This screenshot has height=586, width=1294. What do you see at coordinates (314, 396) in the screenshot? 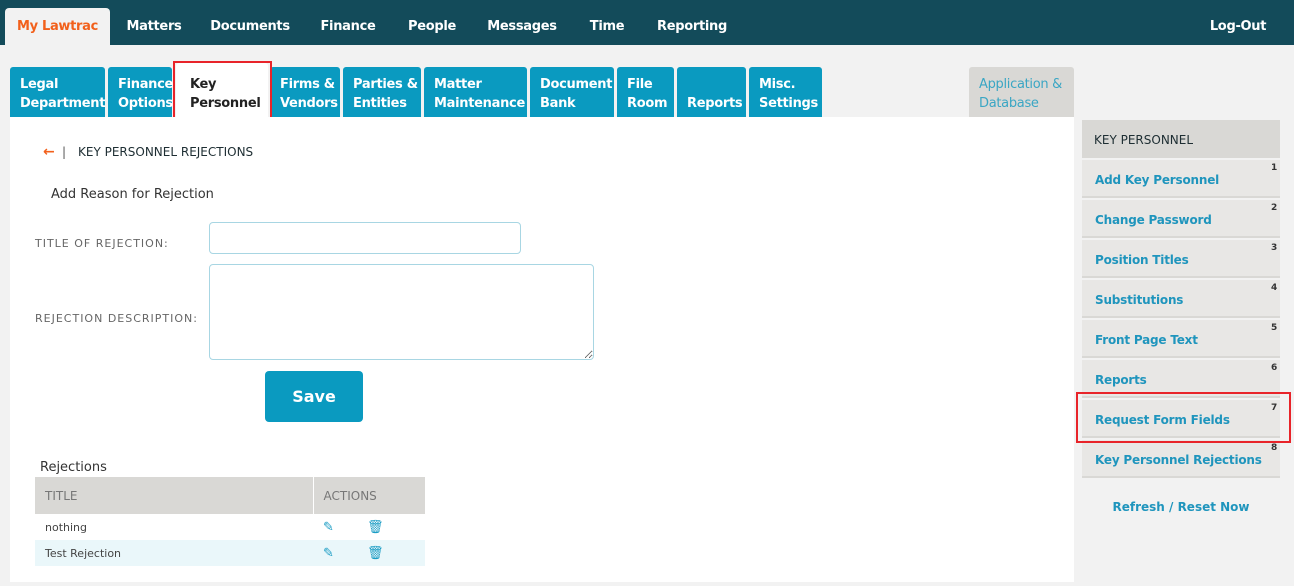
I see `save-button: Save` at bounding box center [314, 396].